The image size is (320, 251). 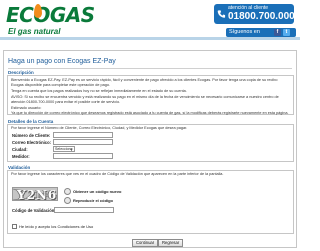 What do you see at coordinates (264, 16) in the screenshot?
I see `hotline-number: 01800.700.0000` at bounding box center [264, 16].